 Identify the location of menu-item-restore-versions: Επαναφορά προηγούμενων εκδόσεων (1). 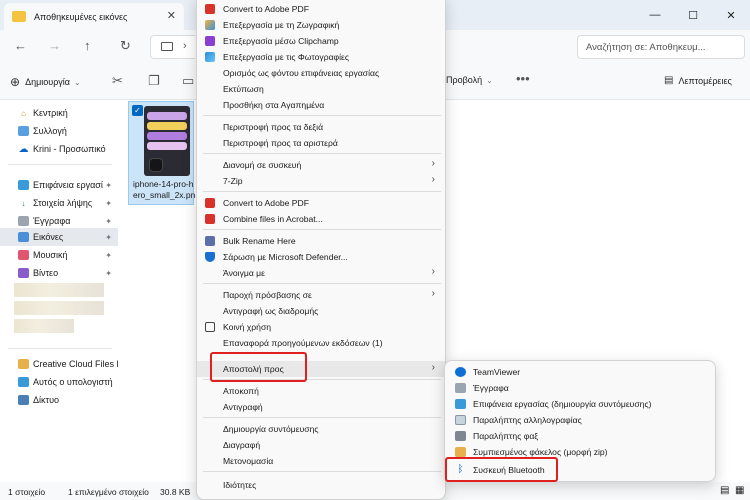
(321, 343).